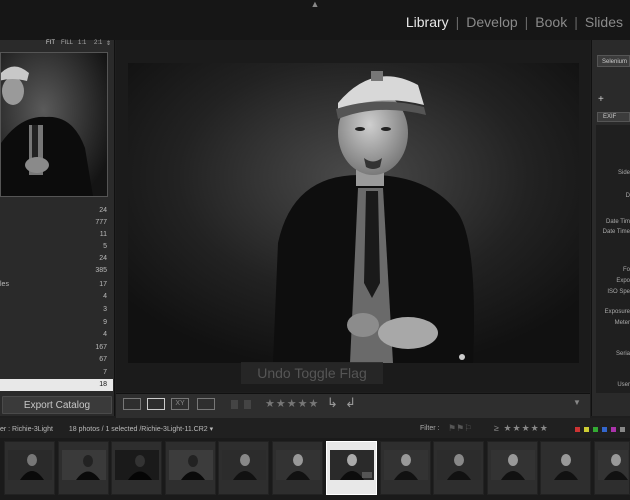 This screenshot has height=500, width=630. I want to click on filename-label: Richie-3Light-11.CR2, so click(174, 429).